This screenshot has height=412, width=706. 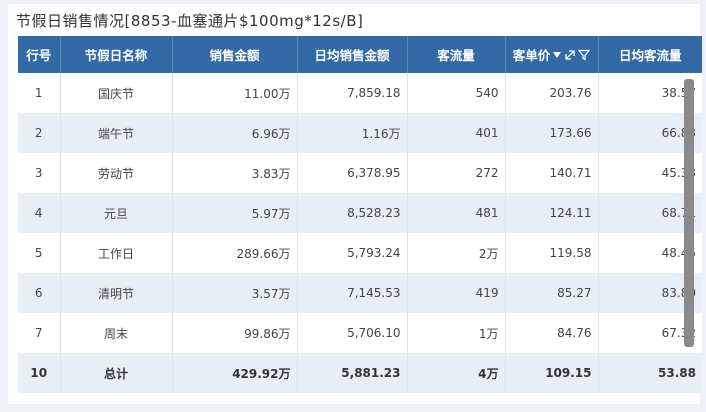 What do you see at coordinates (552, 253) in the screenshot?
I see `cell-unit-price: 119.58` at bounding box center [552, 253].